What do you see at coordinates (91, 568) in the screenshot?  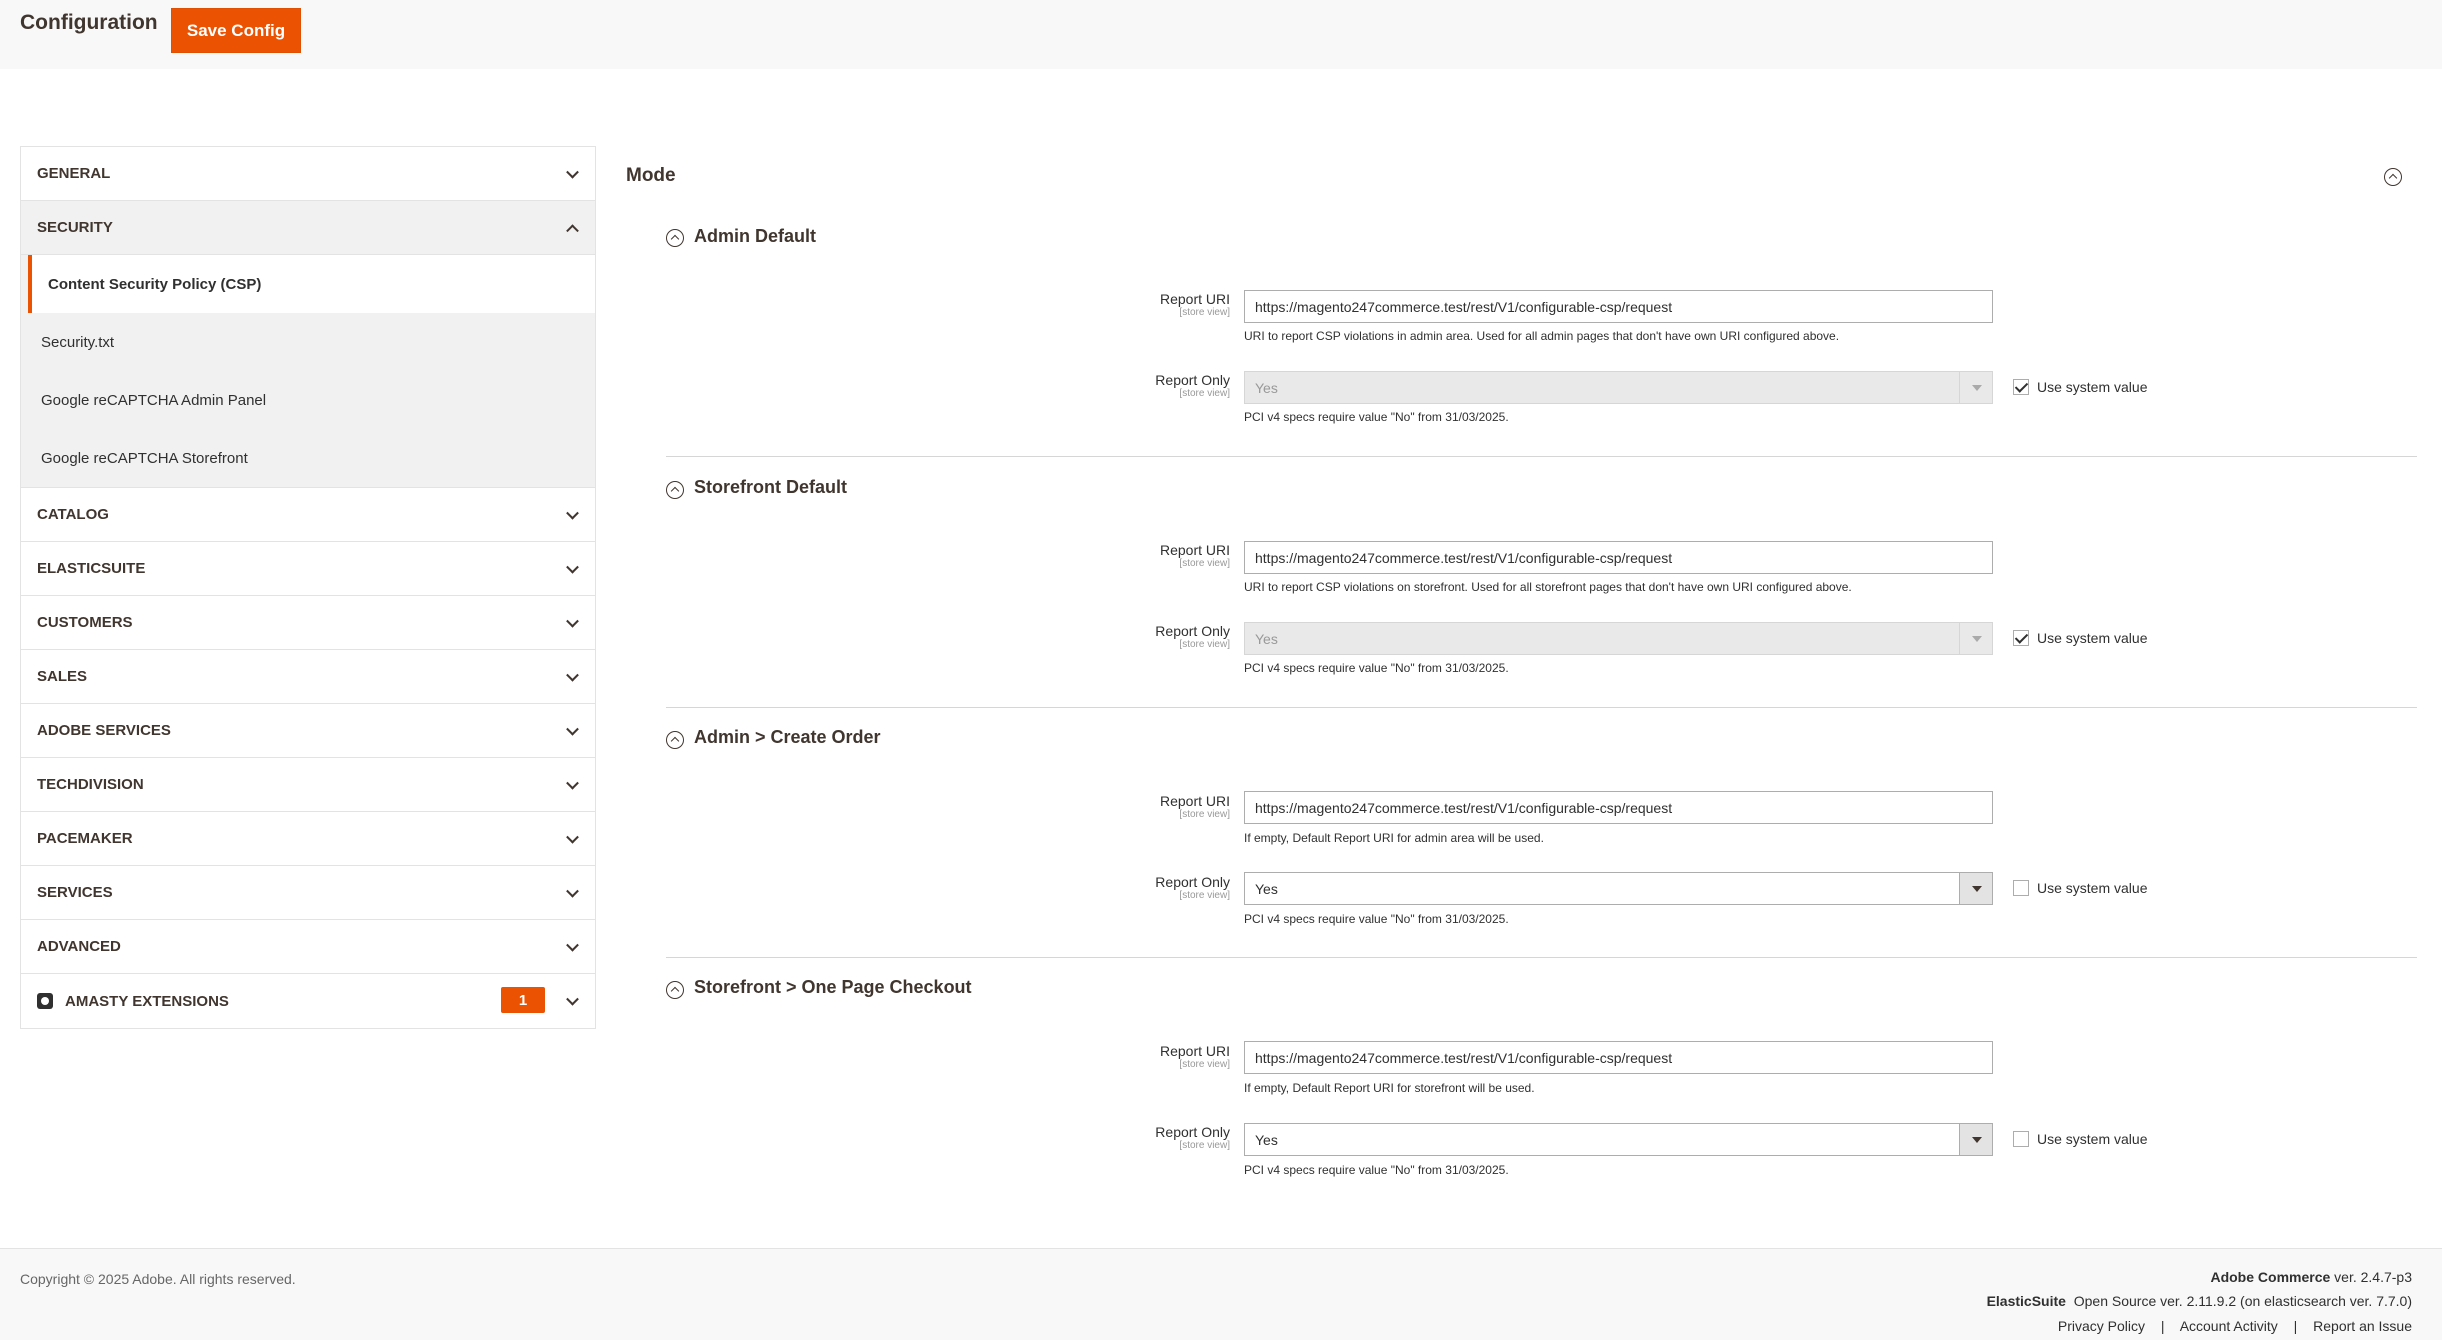 I see `section-label: ELASTICSUITE` at bounding box center [91, 568].